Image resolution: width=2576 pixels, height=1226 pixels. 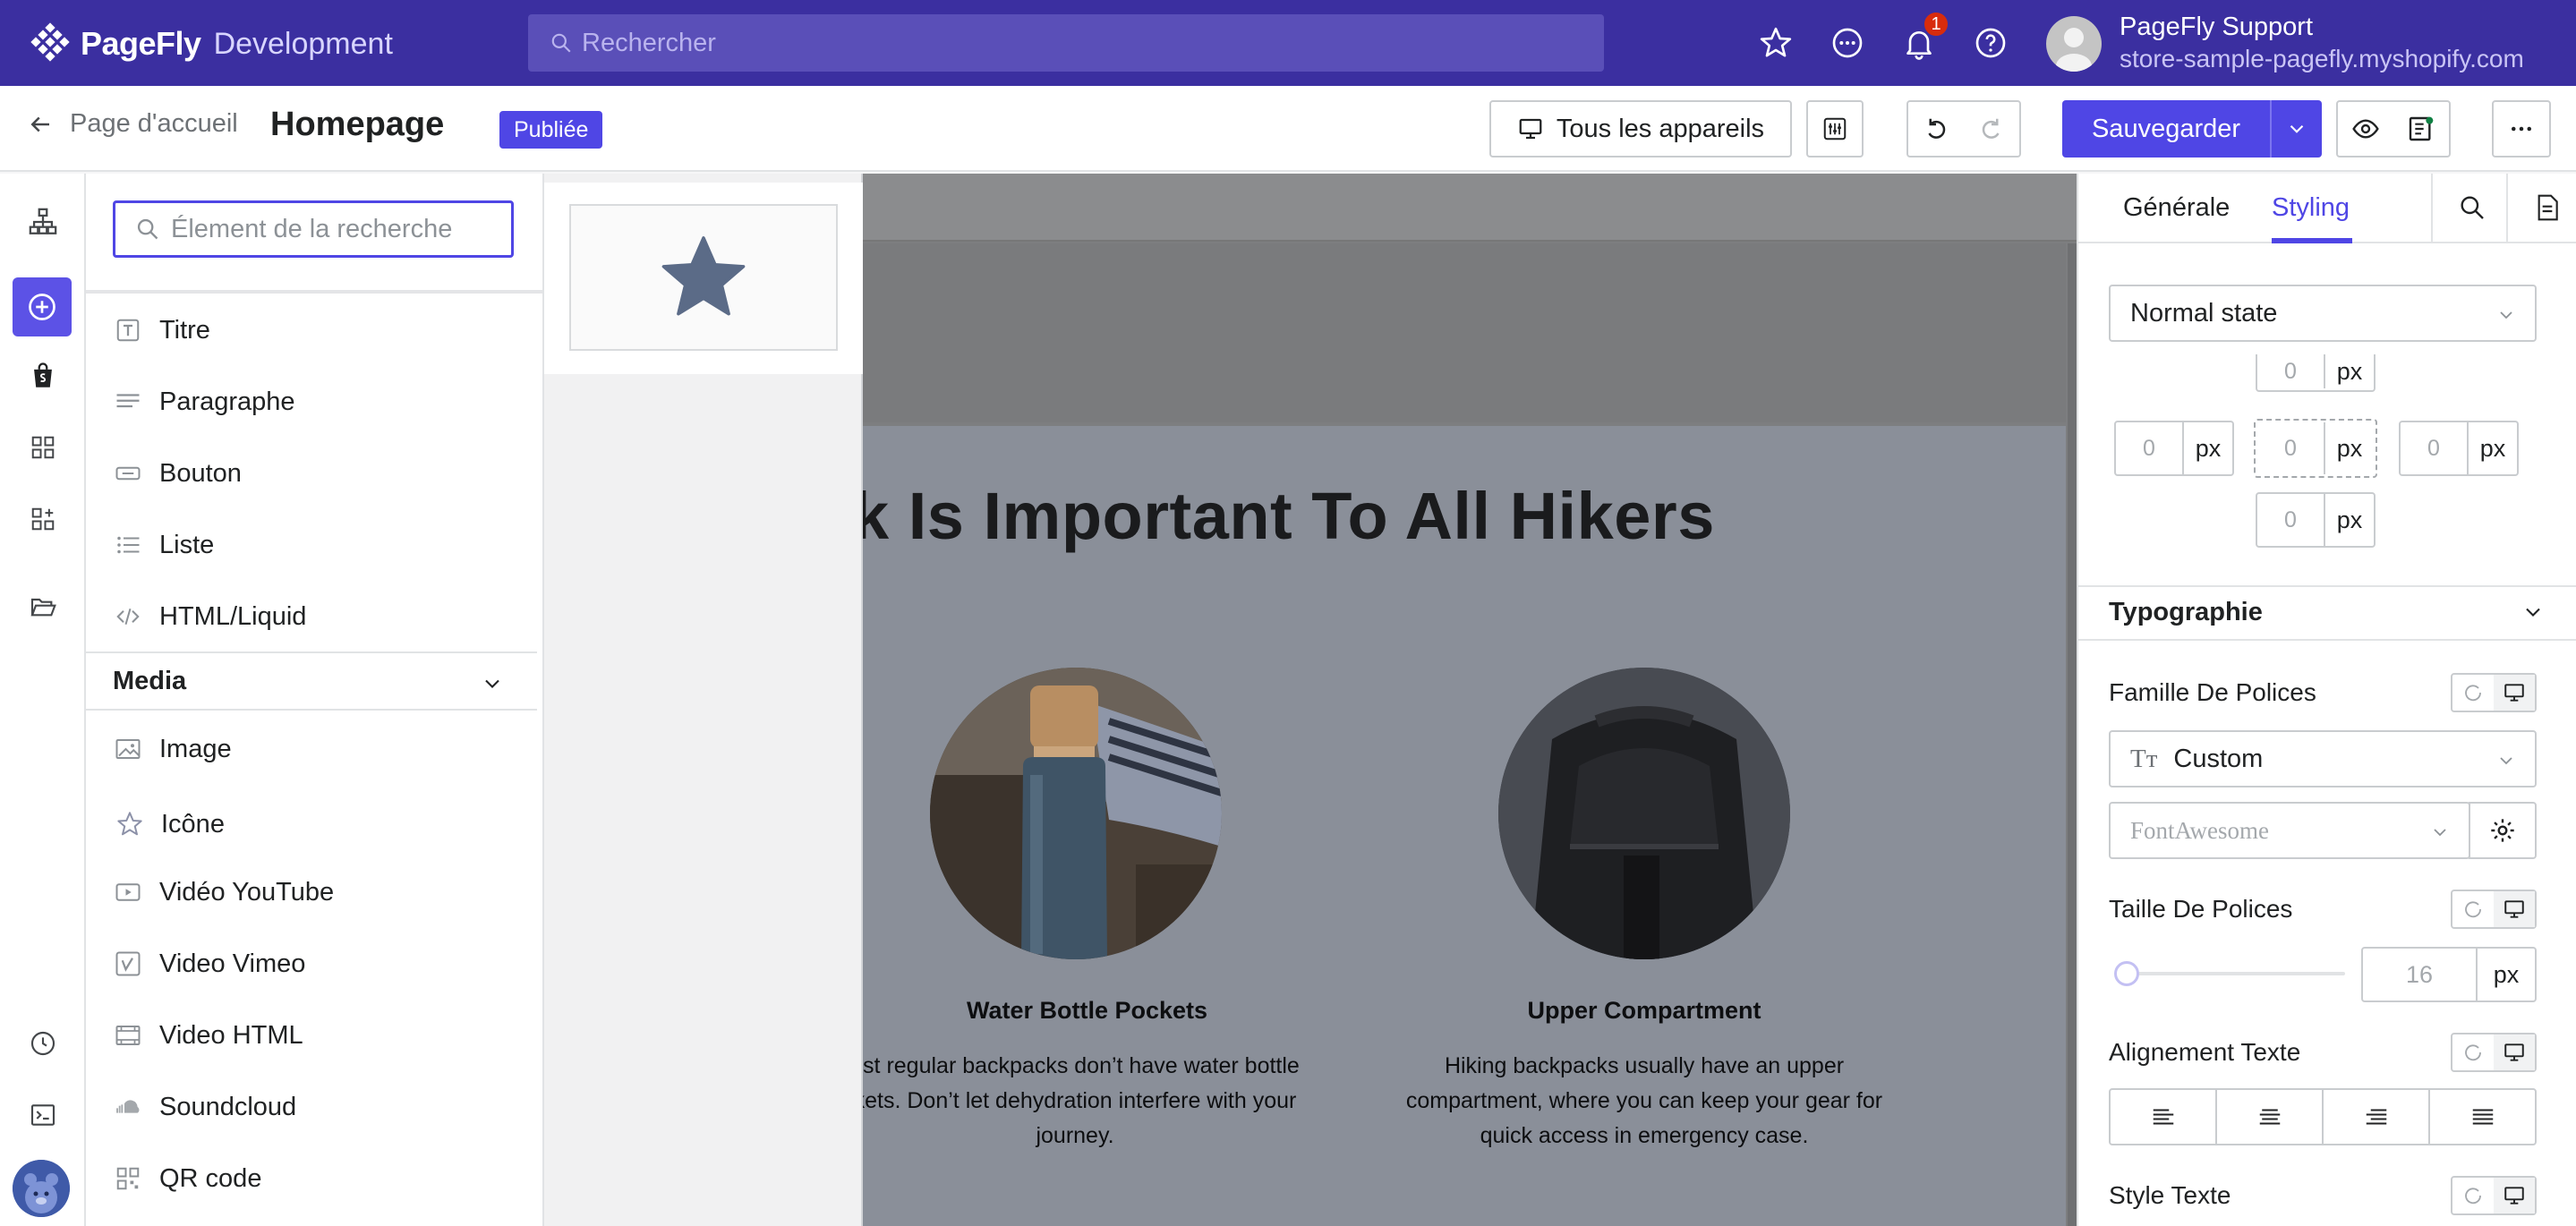 I want to click on feature-image-backpack, so click(x=1644, y=813).